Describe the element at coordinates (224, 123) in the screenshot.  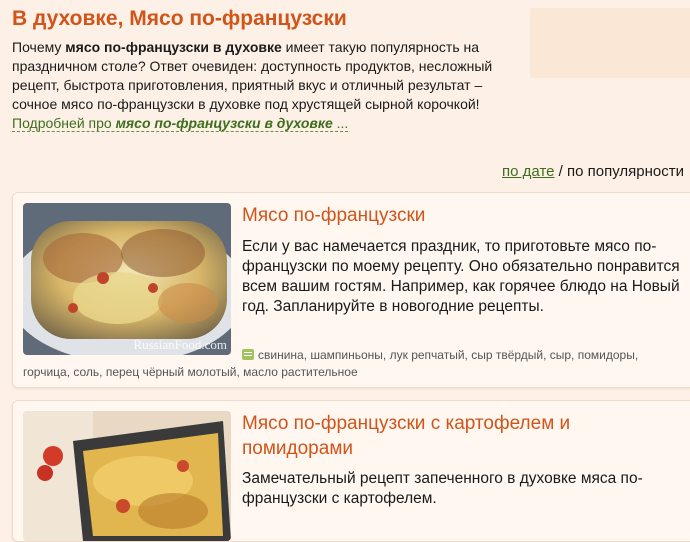
I see `more-link-bold: мясо по-французски в духовке` at that location.